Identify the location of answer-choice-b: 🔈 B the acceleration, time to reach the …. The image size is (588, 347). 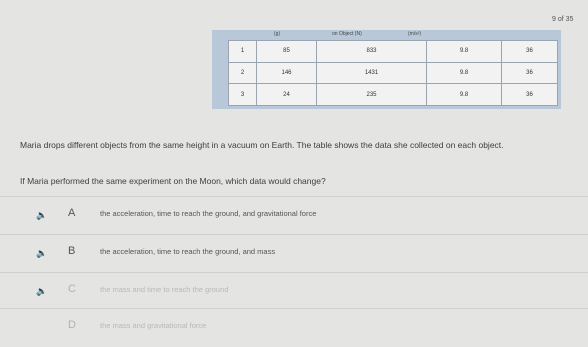
(294, 253).